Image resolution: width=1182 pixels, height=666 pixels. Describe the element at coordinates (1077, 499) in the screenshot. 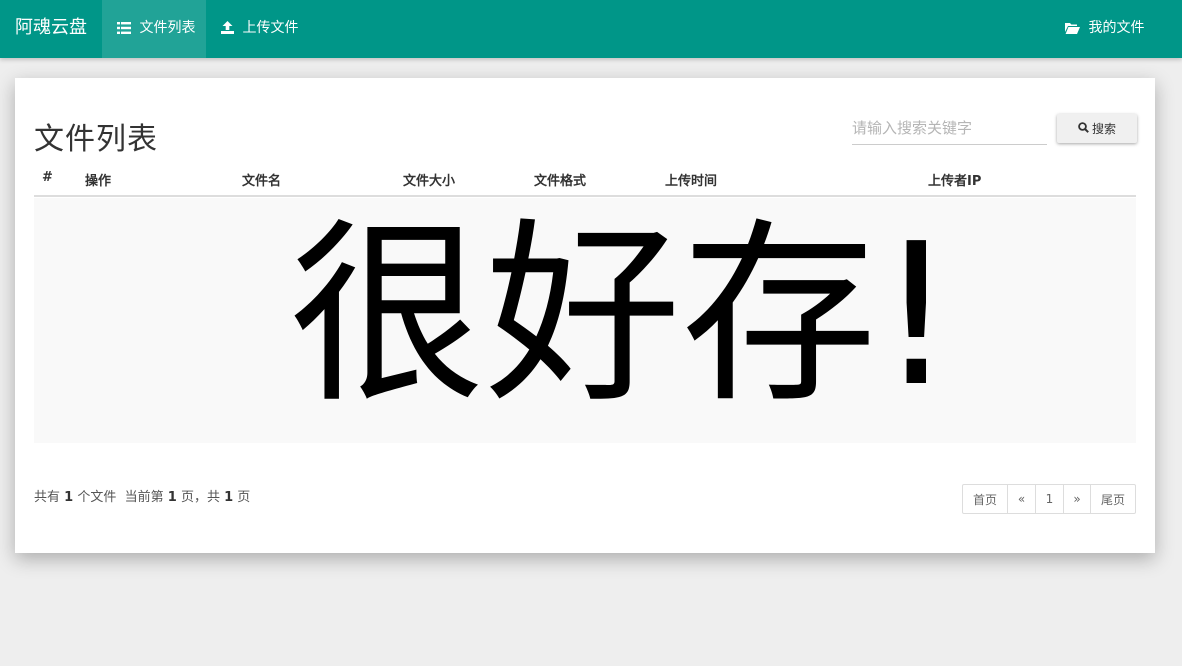

I see `page-next-button: »` at that location.